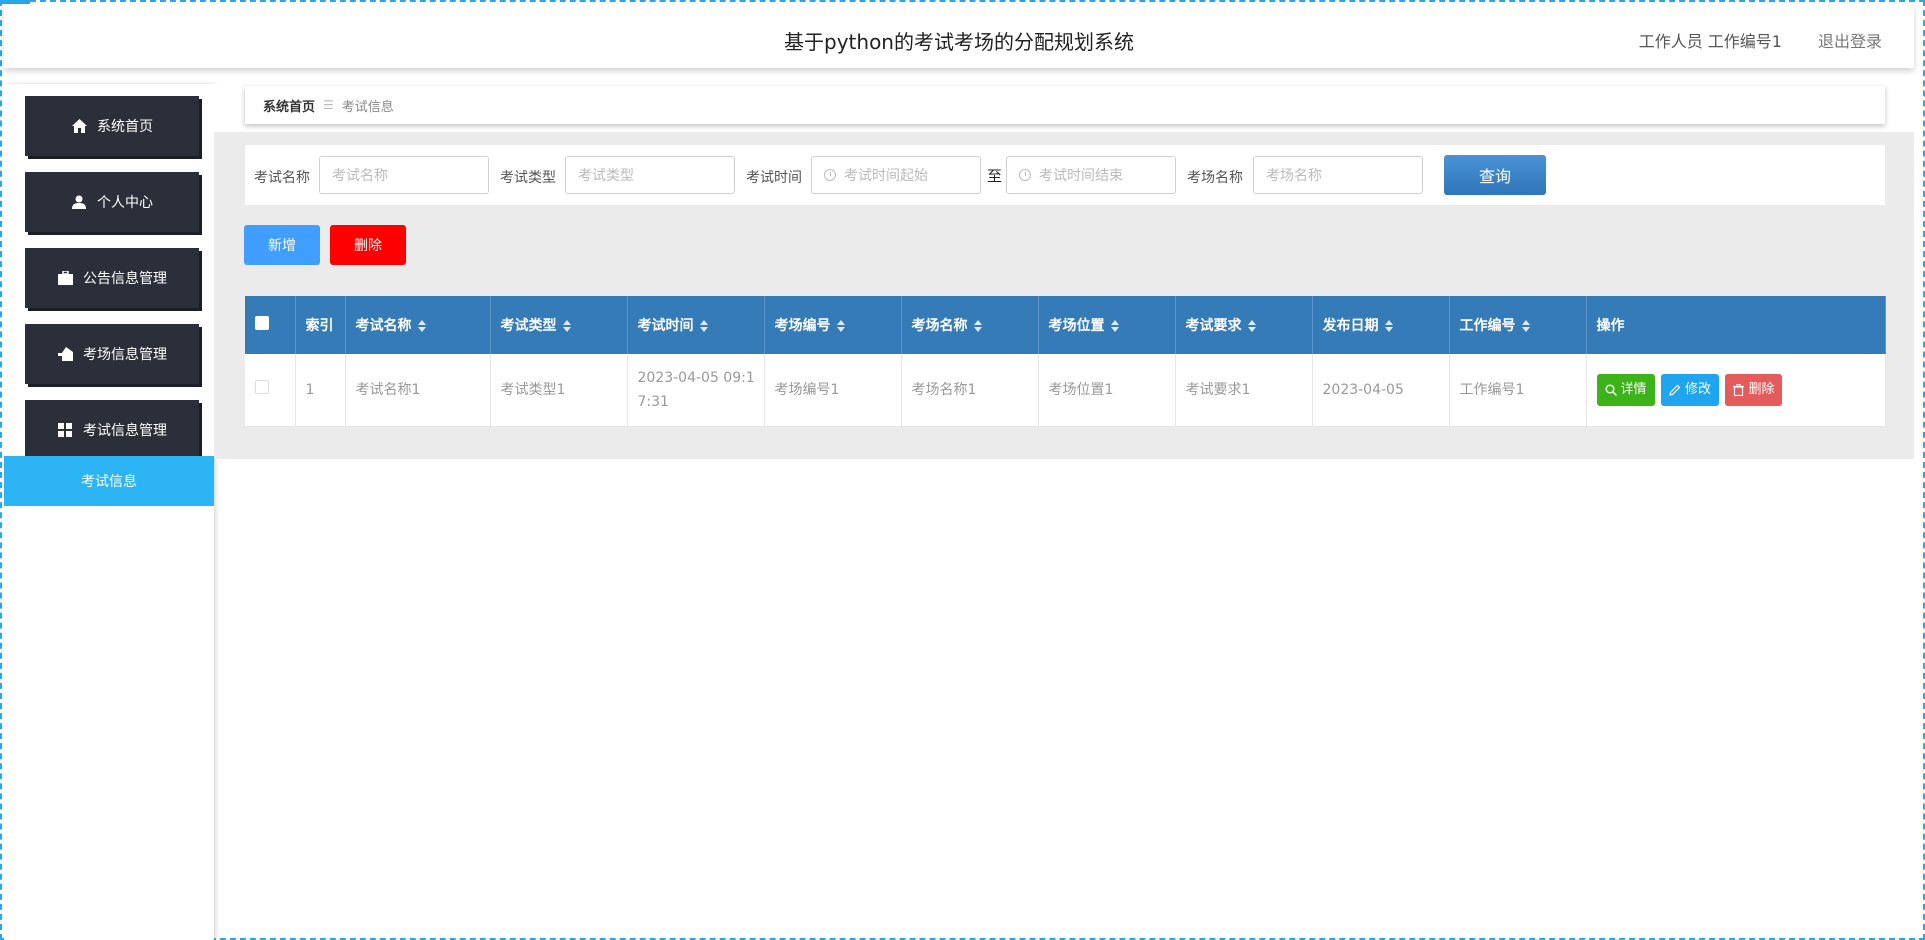  I want to click on cell-exam-time: 2023-04-05 09:17:31, so click(696, 390).